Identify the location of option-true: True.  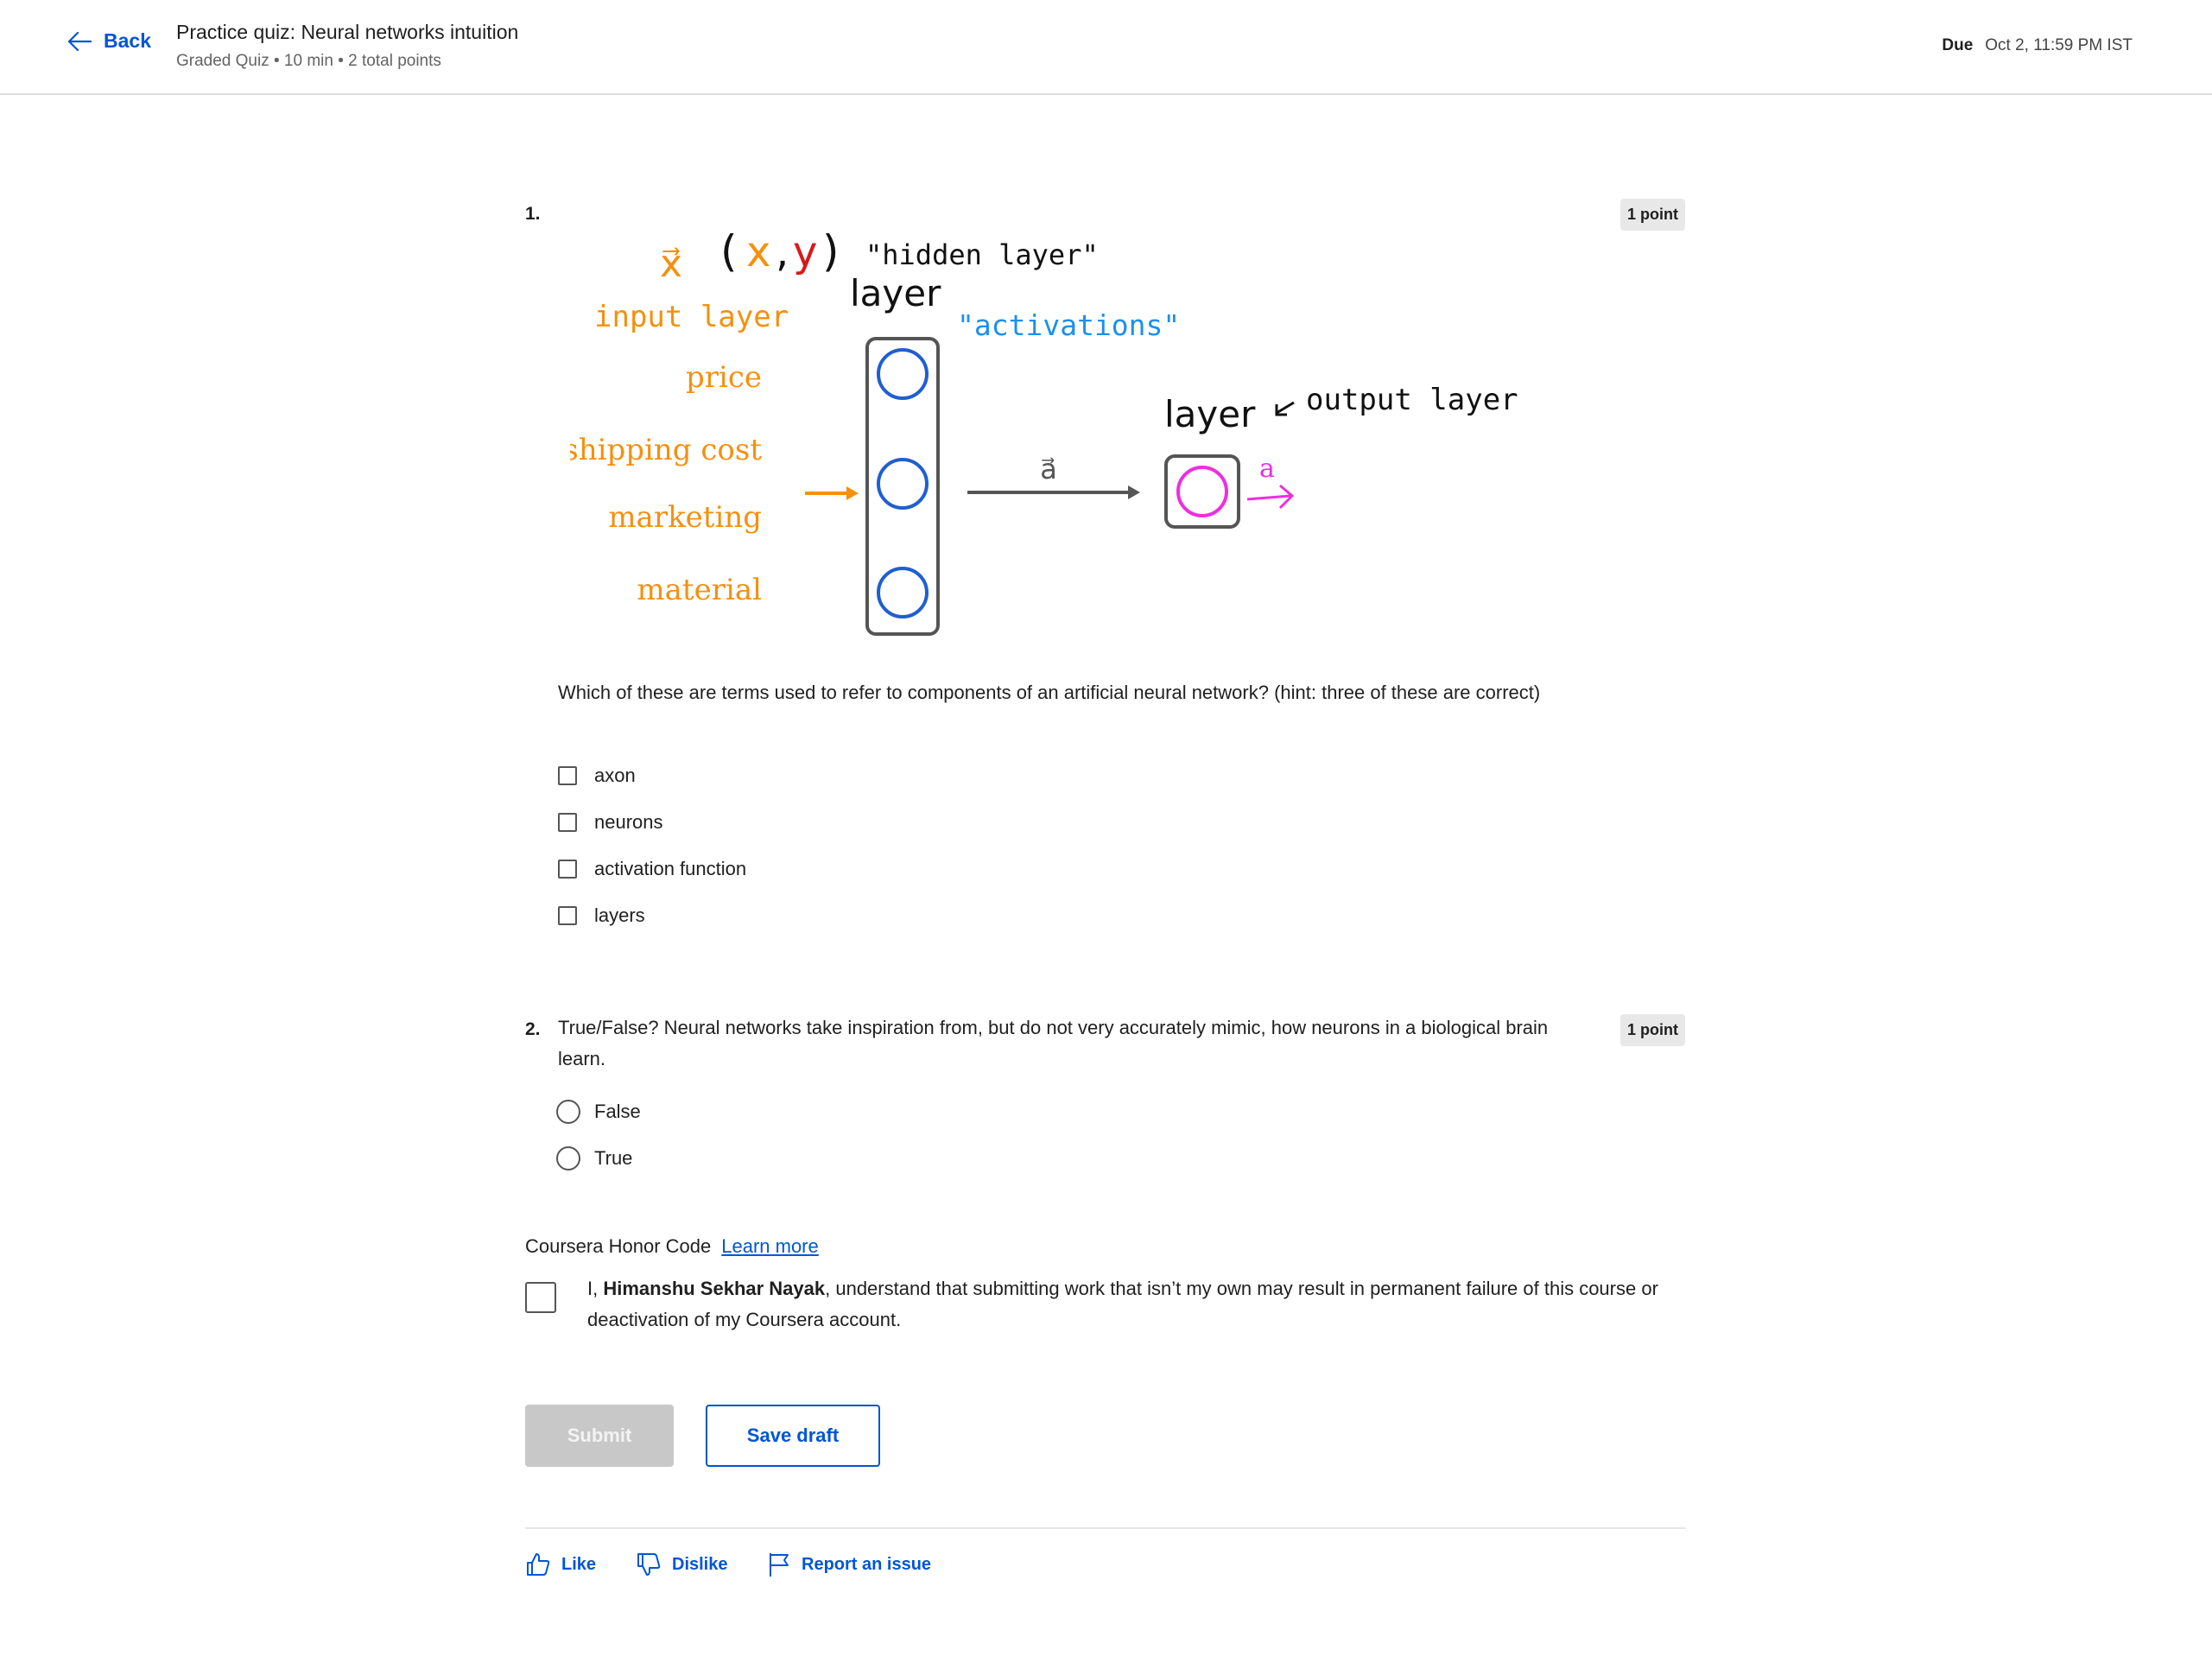
(594, 1158).